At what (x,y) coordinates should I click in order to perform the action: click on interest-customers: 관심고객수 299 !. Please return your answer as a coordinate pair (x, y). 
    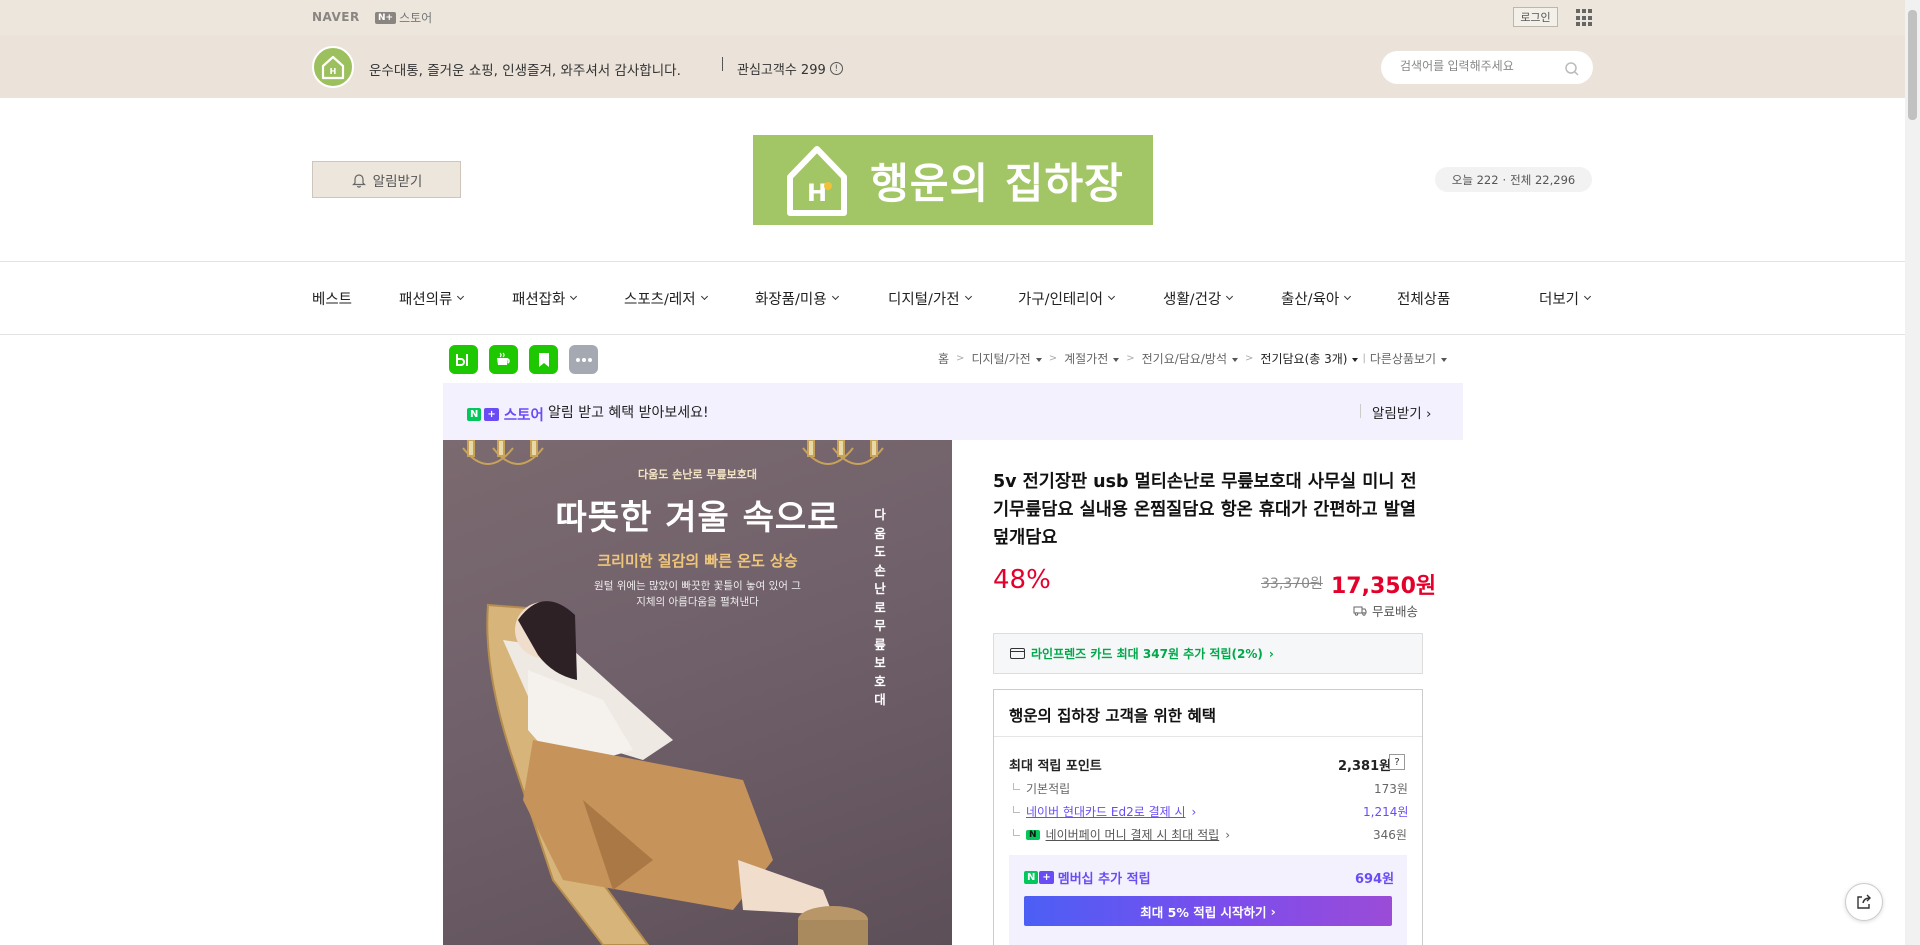
    Looking at the image, I should click on (790, 68).